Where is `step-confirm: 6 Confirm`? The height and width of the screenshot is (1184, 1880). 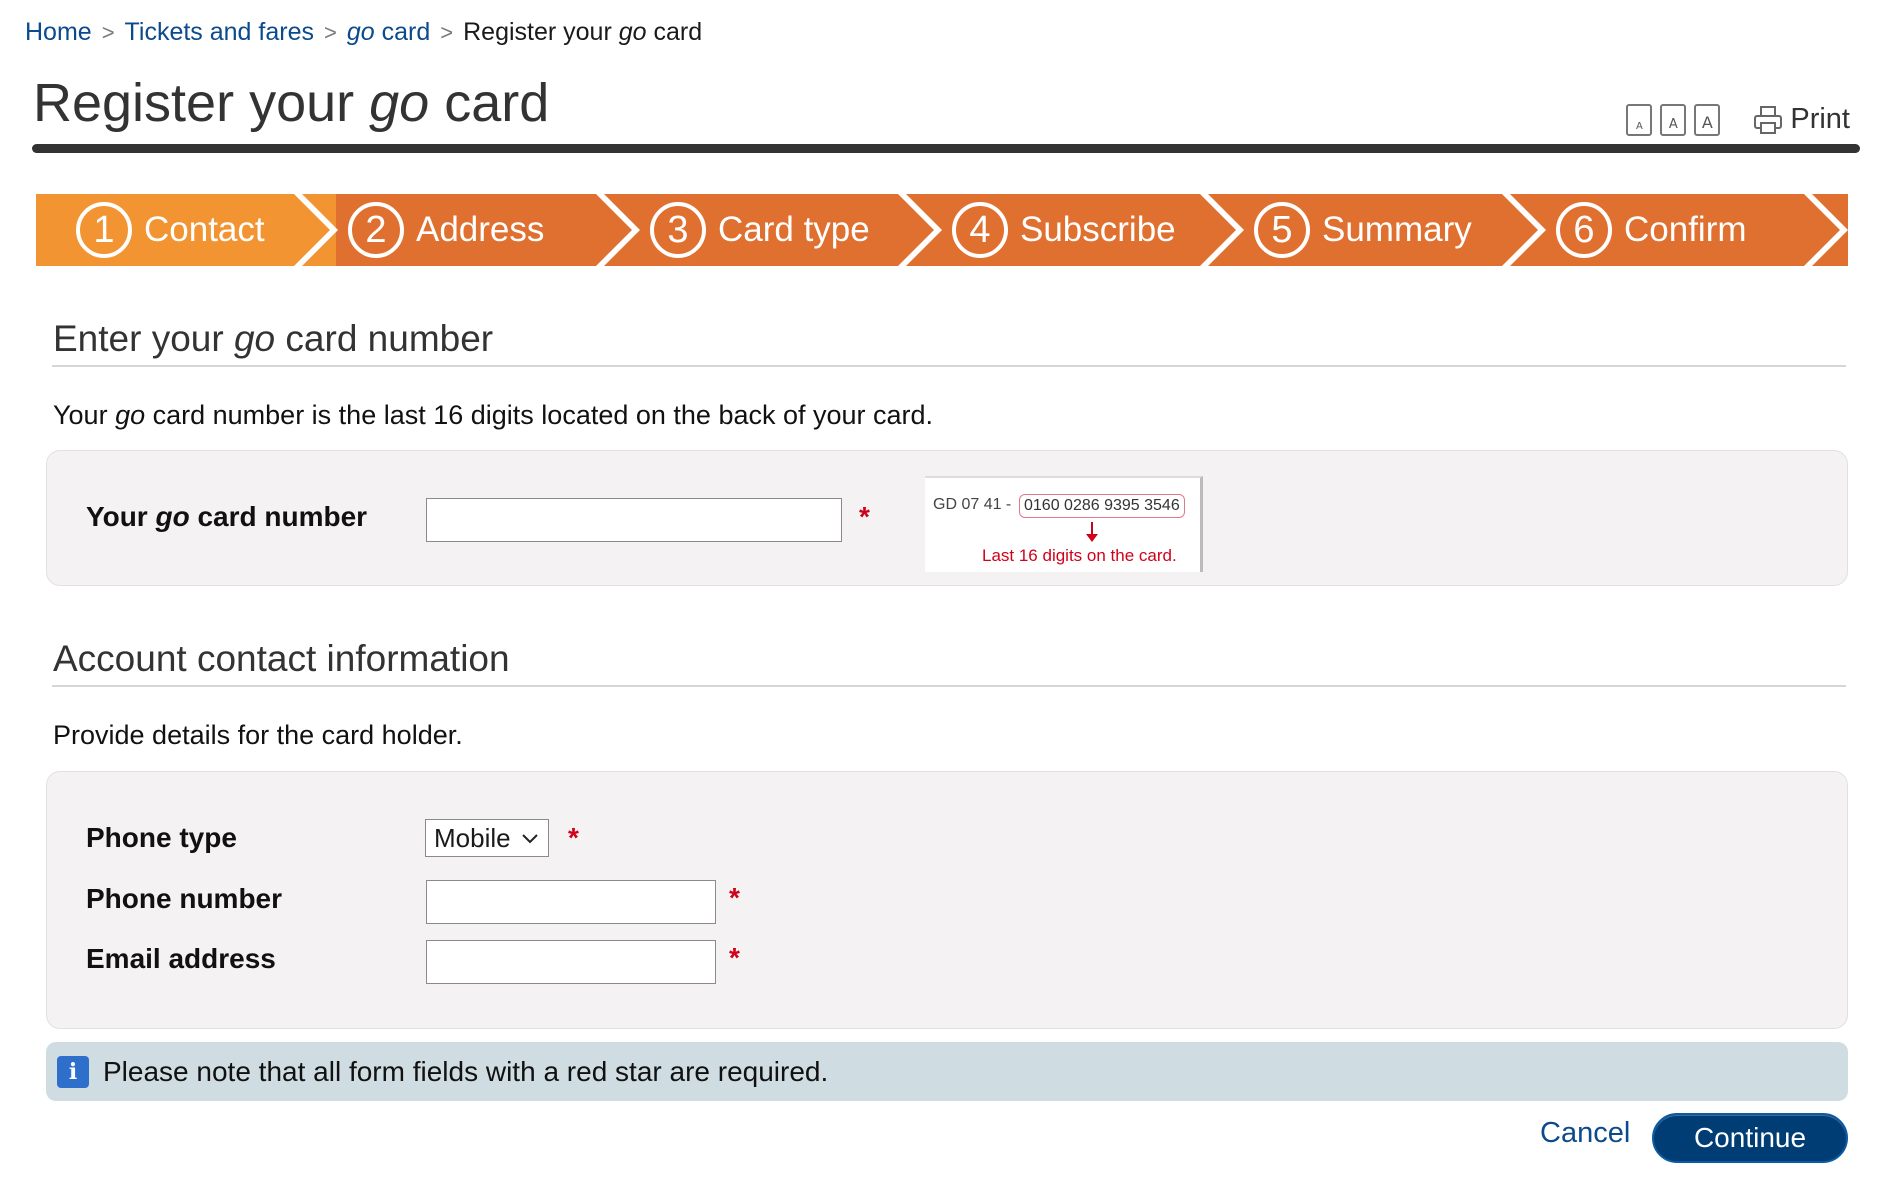 step-confirm: 6 Confirm is located at coordinates (1651, 230).